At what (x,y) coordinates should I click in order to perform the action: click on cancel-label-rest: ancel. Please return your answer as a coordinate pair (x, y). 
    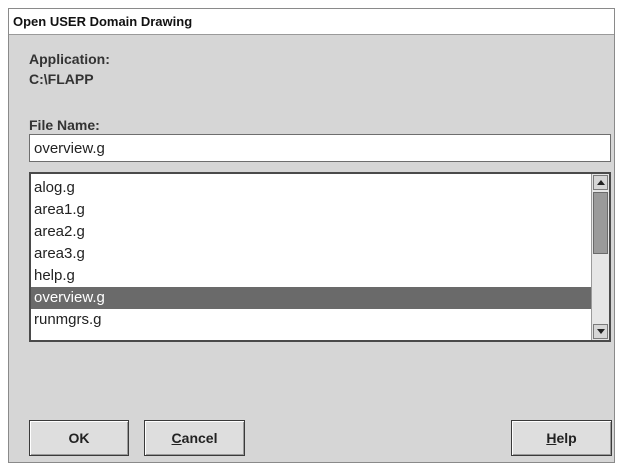
    Looking at the image, I should click on (199, 438).